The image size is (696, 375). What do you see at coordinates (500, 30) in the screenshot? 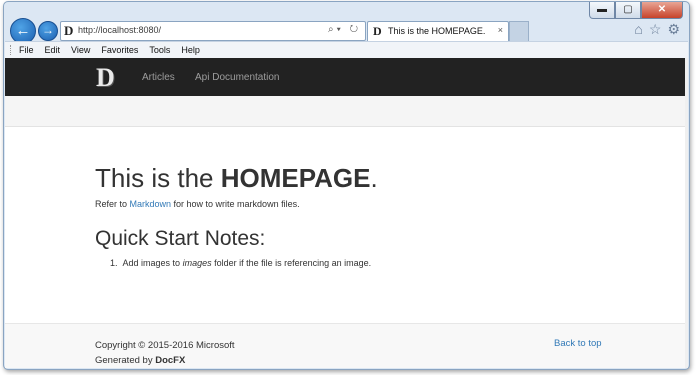
I see `tab-close-icon: ×` at bounding box center [500, 30].